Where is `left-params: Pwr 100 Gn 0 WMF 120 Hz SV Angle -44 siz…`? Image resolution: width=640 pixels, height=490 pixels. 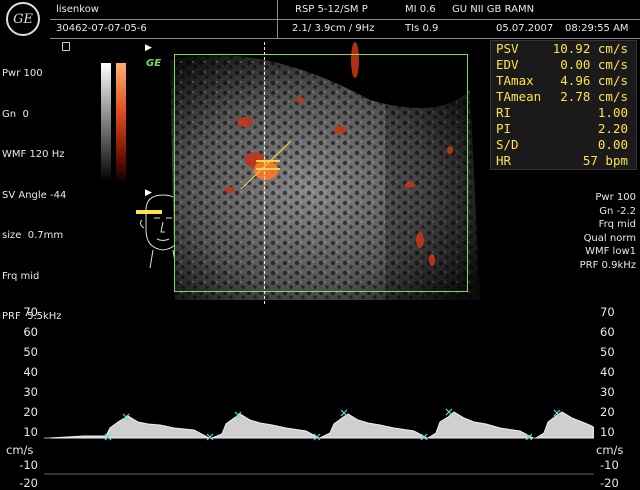
left-params: Pwr 100 Gn 0 WMF 120 Hz SV Angle -44 siz… is located at coordinates (34, 188).